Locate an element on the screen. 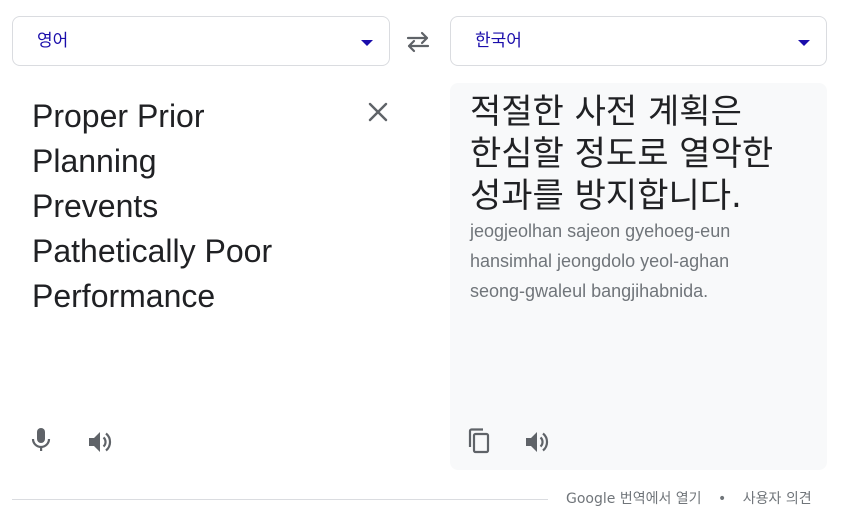 The height and width of the screenshot is (517, 847). translation-line: 한심할 정도로 열악한 is located at coordinates (622, 154).